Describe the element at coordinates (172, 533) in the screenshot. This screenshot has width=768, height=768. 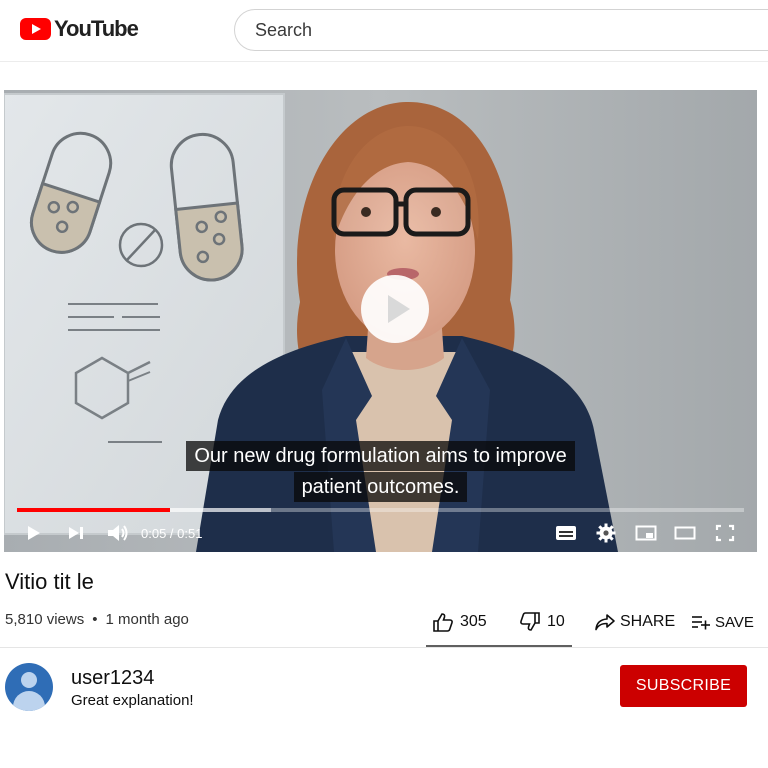
I see `time-display: 0:05 / 0:51` at that location.